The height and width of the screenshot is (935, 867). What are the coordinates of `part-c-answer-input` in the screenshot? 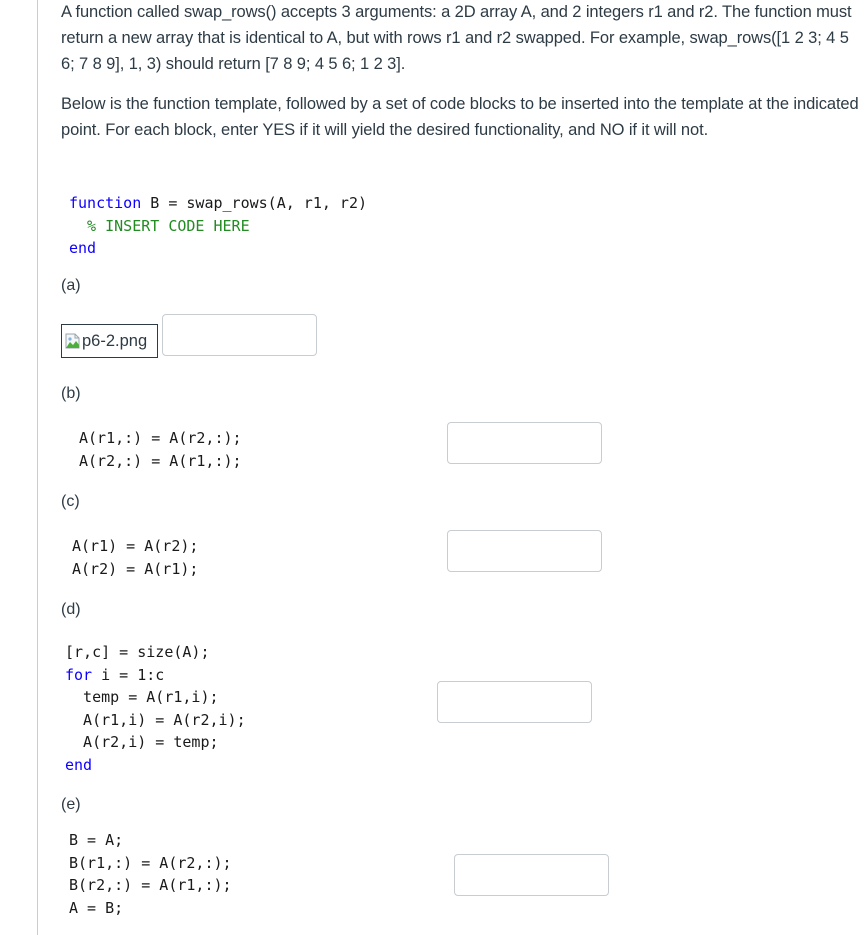 It's located at (524, 551).